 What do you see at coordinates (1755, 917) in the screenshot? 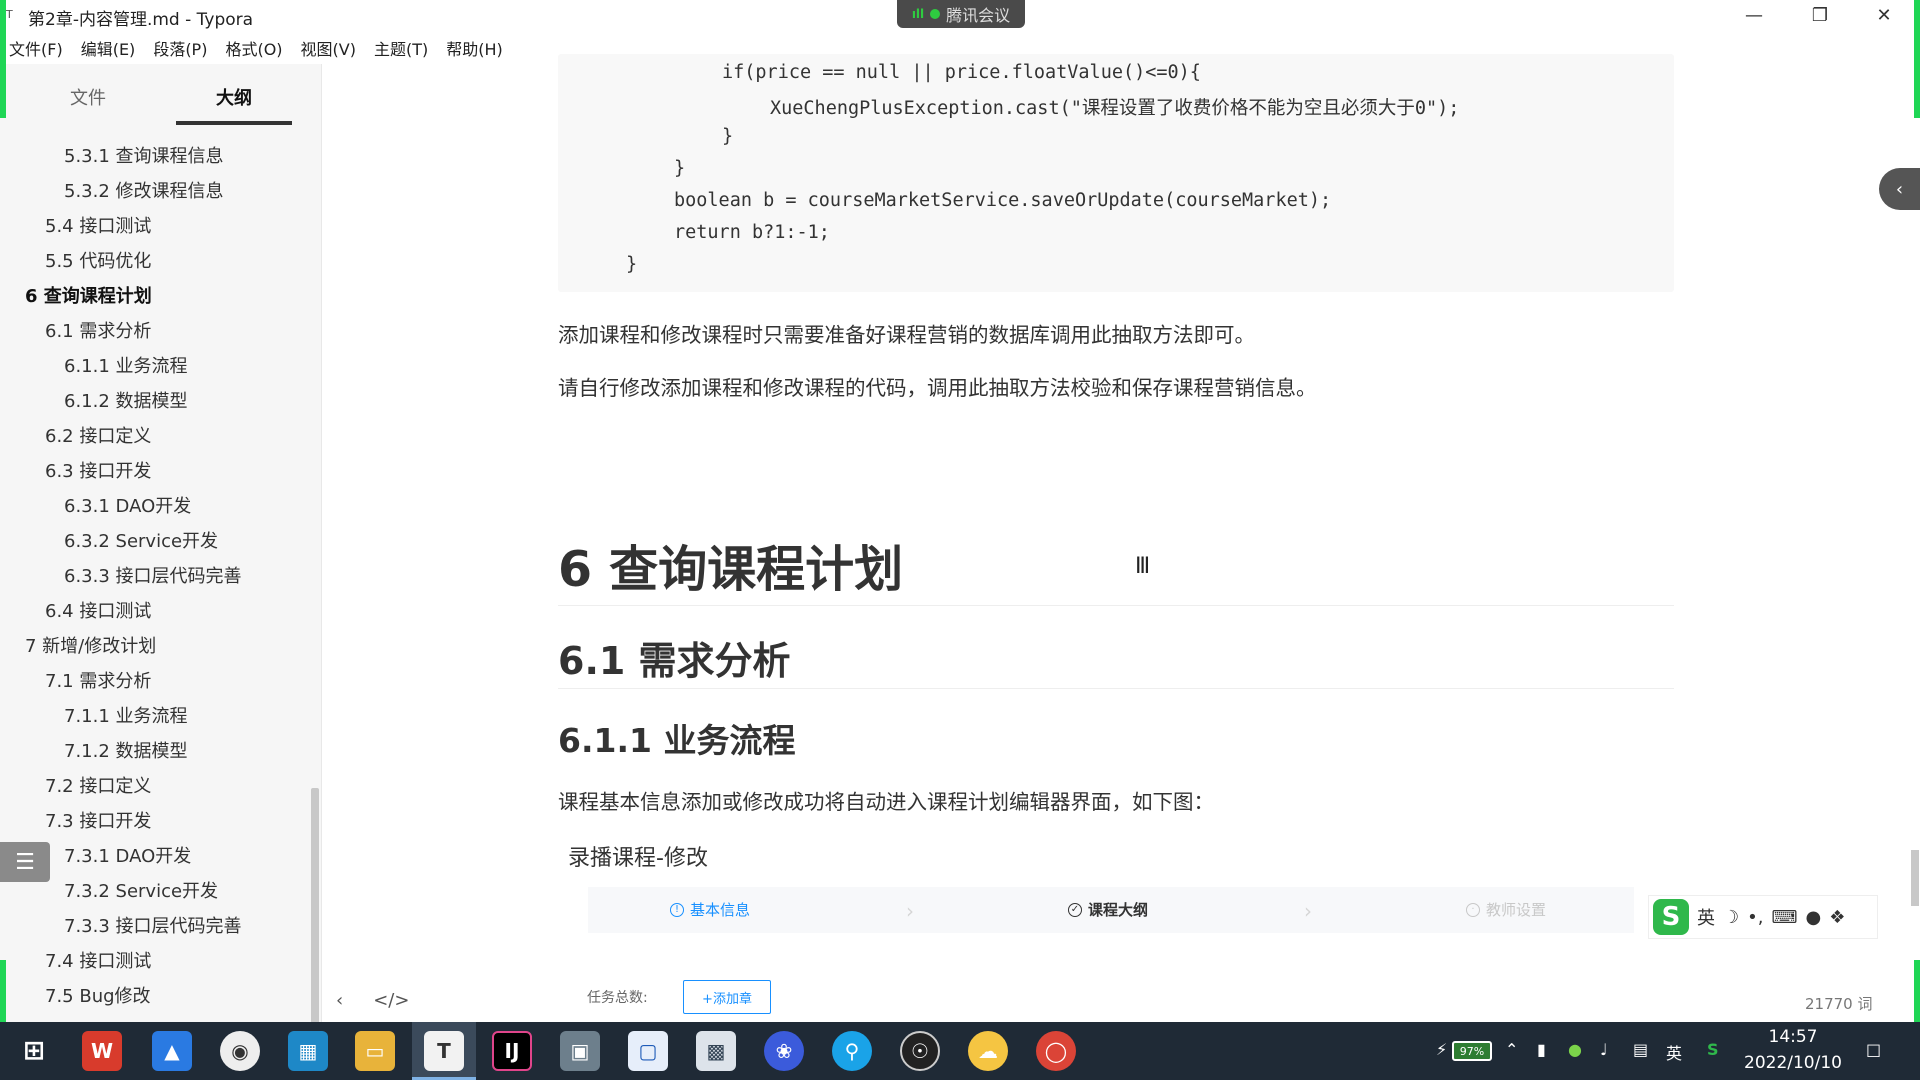
I see `punctuation-icon: •,` at bounding box center [1755, 917].